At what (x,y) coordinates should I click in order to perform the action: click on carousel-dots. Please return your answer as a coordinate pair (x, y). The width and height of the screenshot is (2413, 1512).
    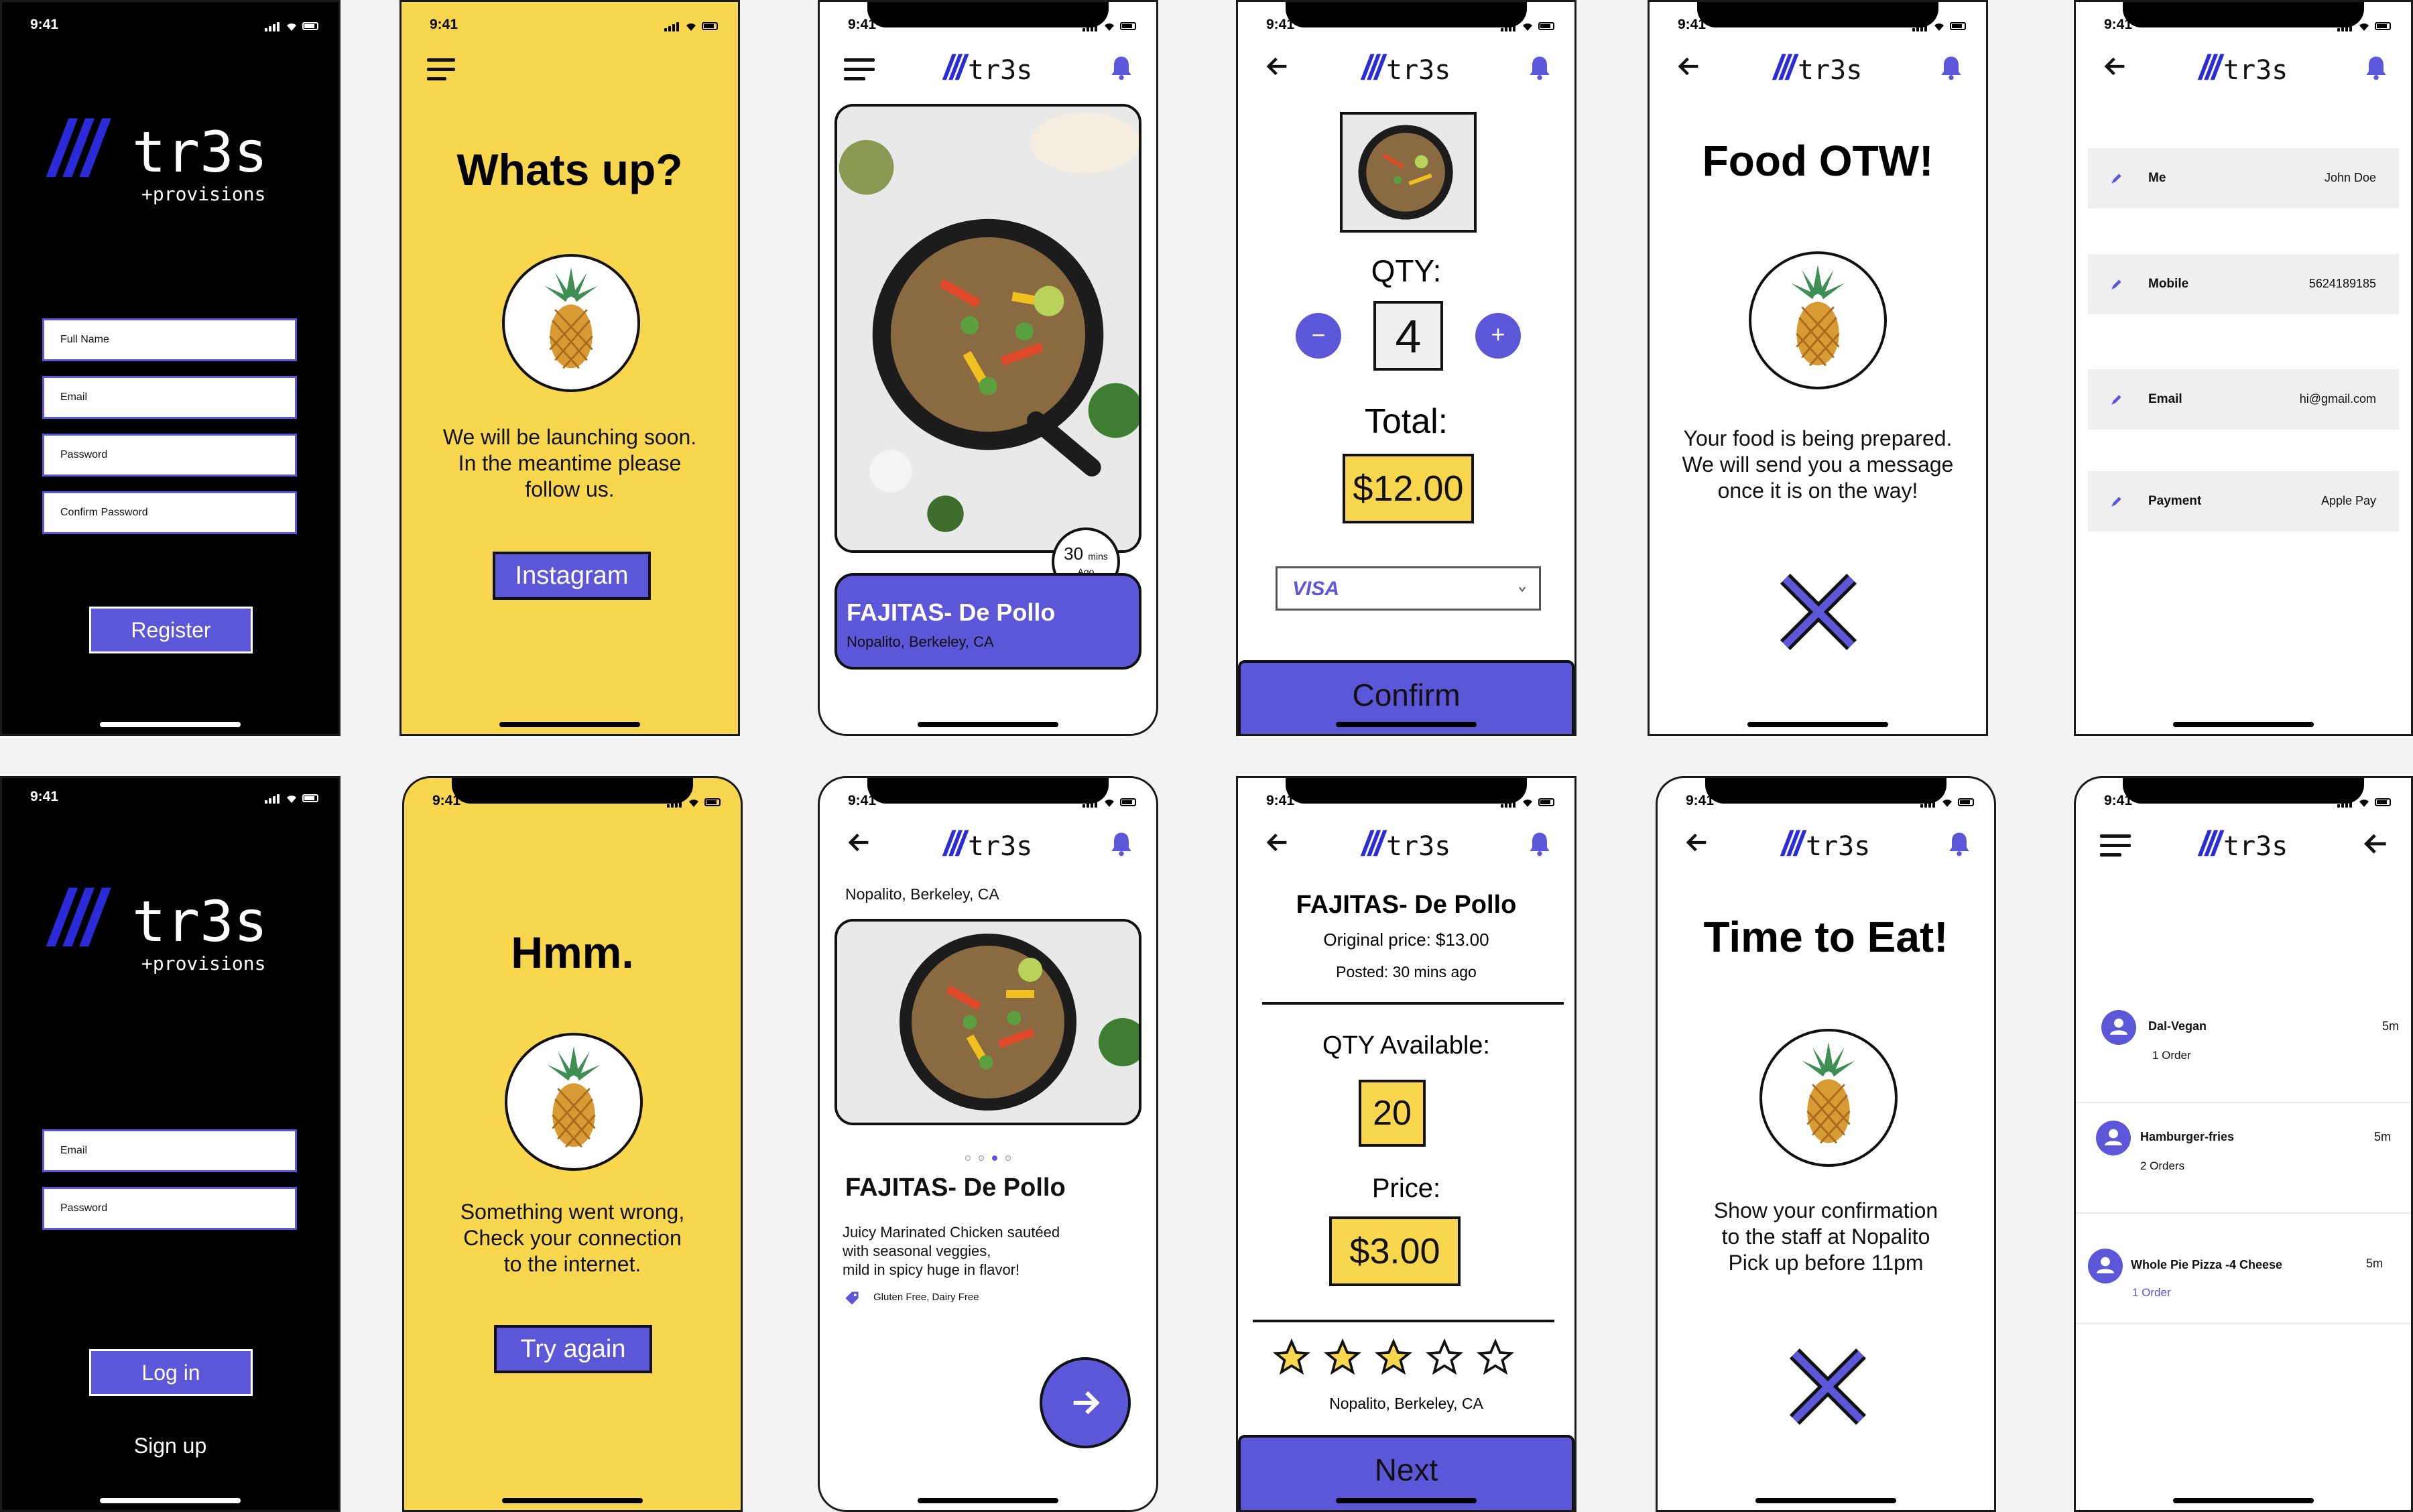
    Looking at the image, I should click on (988, 1158).